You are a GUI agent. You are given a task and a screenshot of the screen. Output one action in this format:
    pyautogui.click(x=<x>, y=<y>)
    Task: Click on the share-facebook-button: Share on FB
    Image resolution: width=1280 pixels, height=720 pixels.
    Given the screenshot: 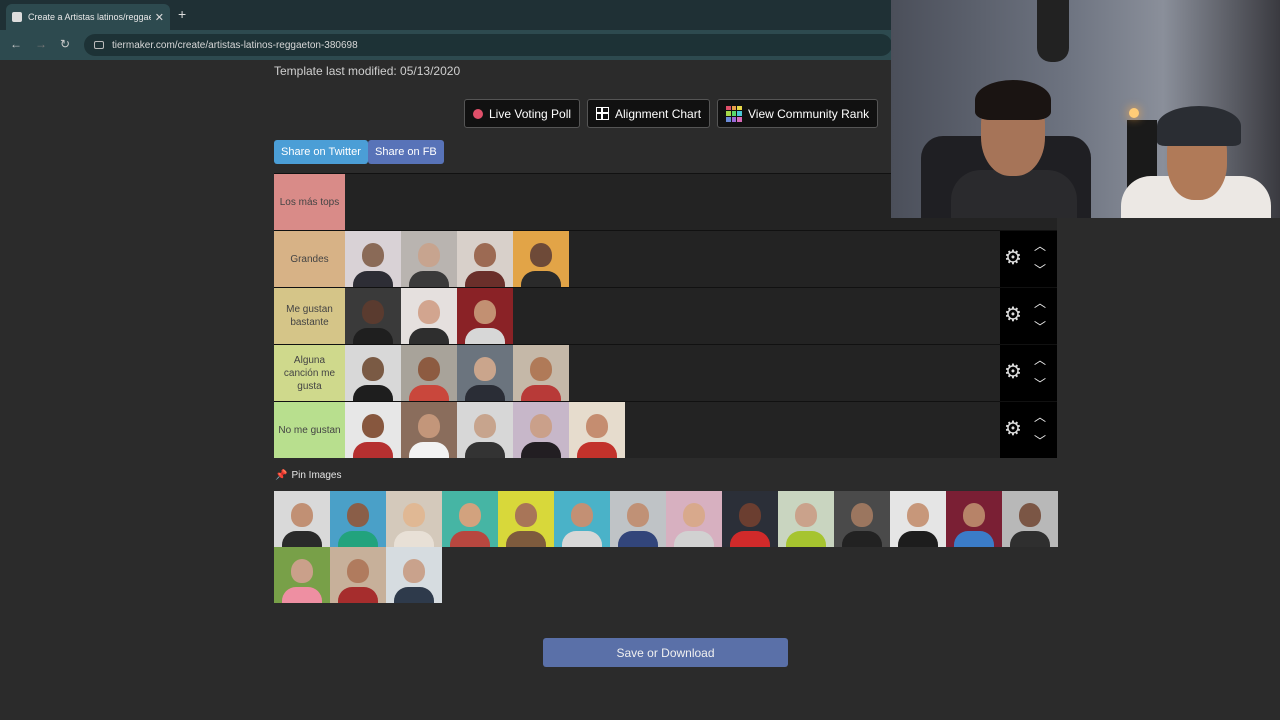 What is the action you would take?
    pyautogui.click(x=406, y=152)
    